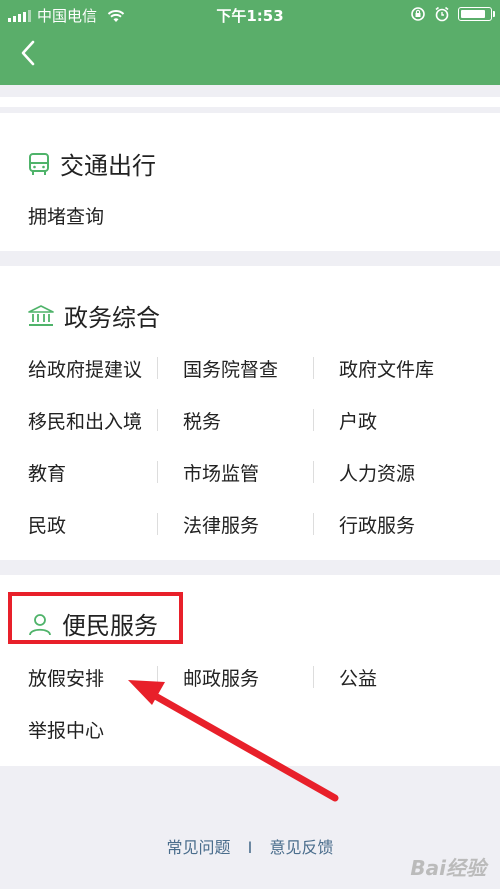 Image resolution: width=500 pixels, height=889 pixels. Describe the element at coordinates (448, 868) in the screenshot. I see `watermark-logo: Bai经验` at that location.